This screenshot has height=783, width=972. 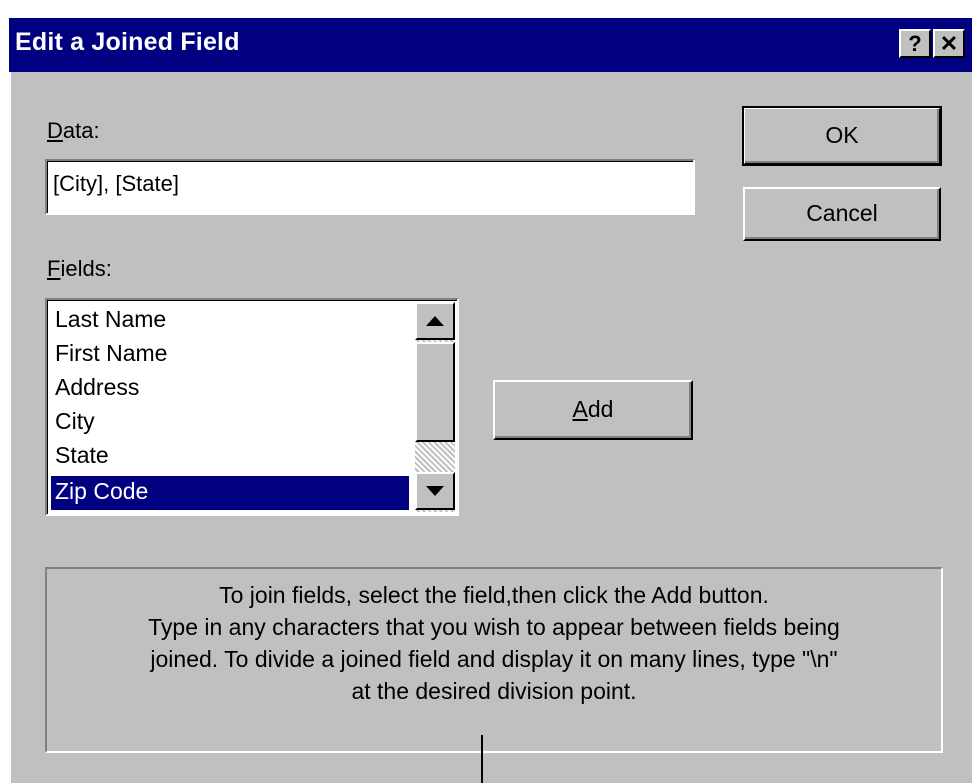 I want to click on scroll-up-button, so click(x=435, y=321).